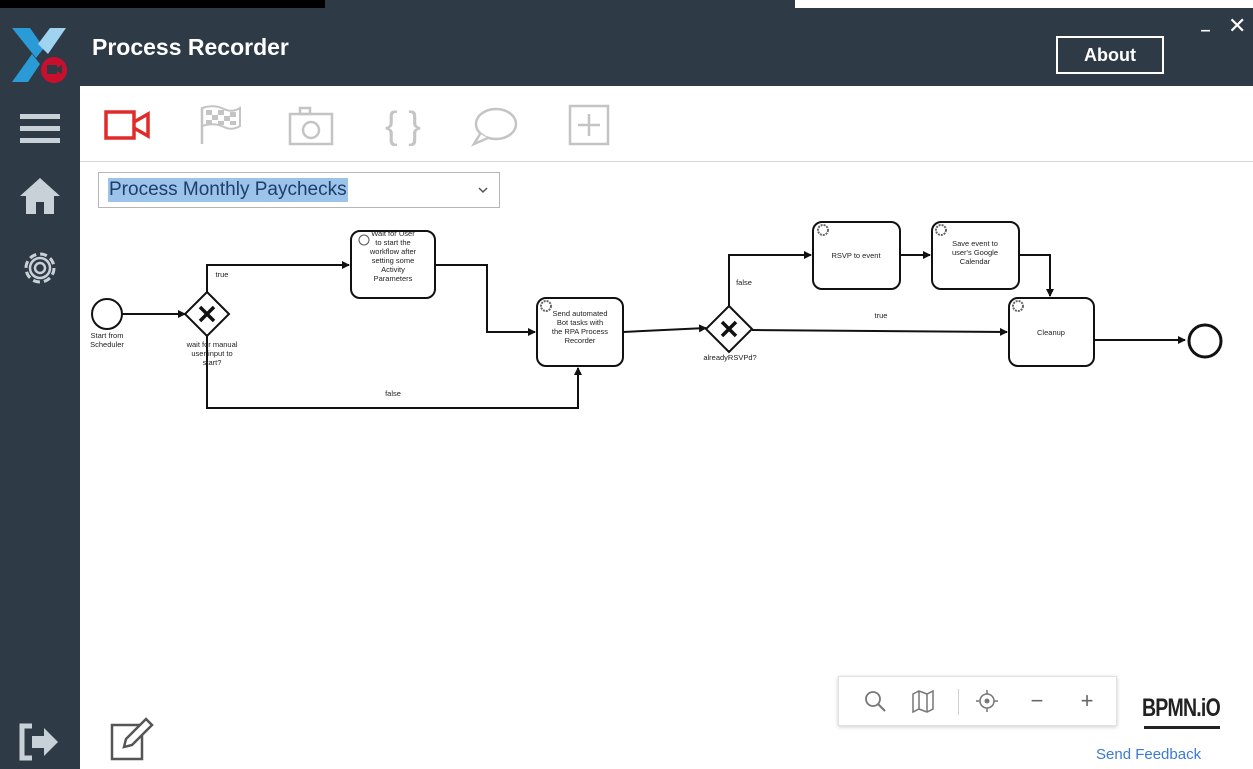 The width and height of the screenshot is (1253, 769). I want to click on send-feedback-link: Send Feedback, so click(1148, 754).